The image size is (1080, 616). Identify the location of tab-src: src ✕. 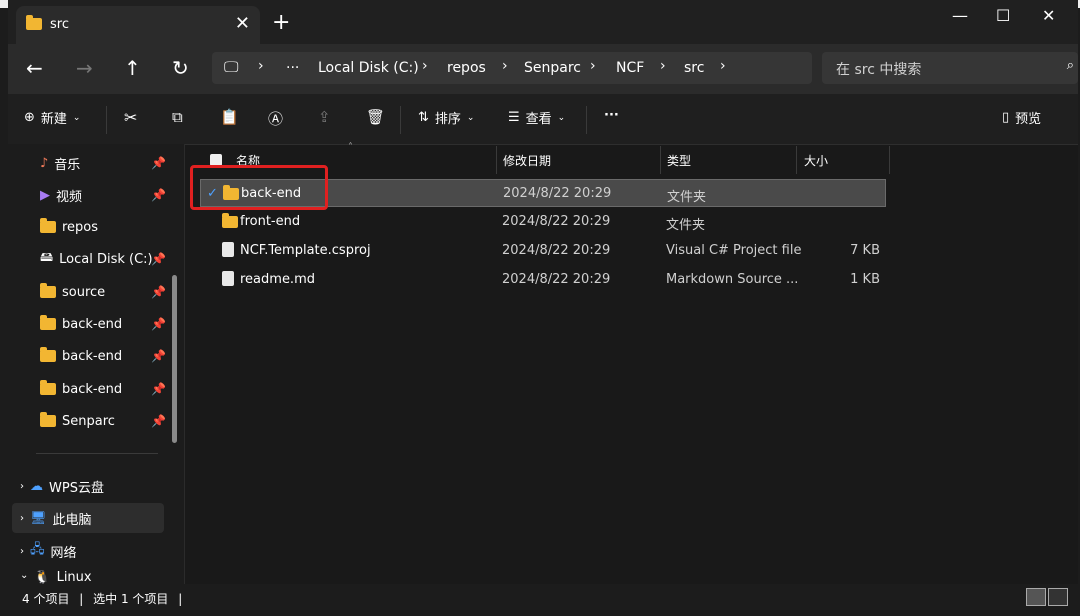
(138, 25).